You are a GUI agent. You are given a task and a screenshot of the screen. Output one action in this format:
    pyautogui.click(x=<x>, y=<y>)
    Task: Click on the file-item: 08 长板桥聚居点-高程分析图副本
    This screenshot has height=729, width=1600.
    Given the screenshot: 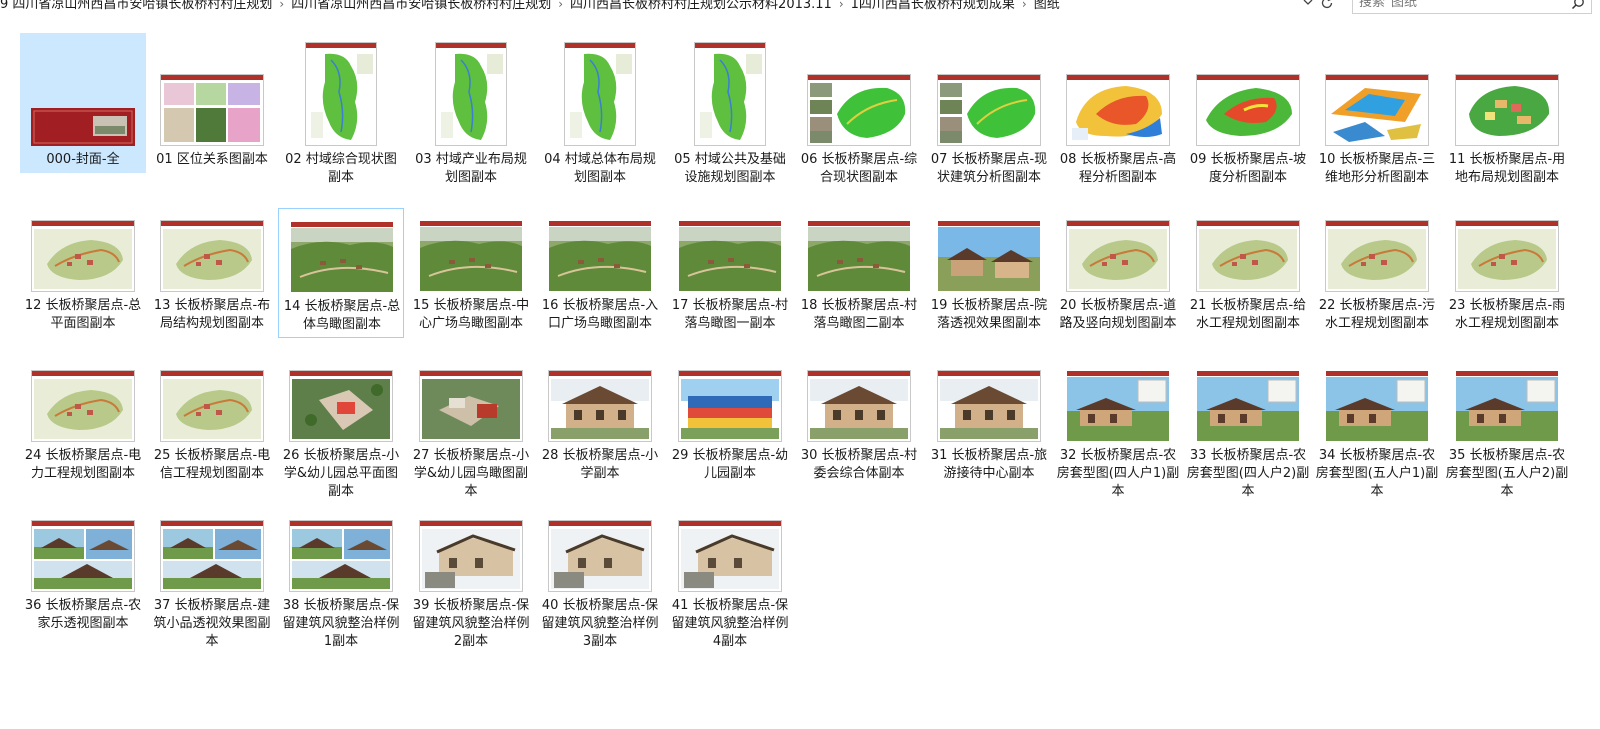 What is the action you would take?
    pyautogui.click(x=1118, y=109)
    